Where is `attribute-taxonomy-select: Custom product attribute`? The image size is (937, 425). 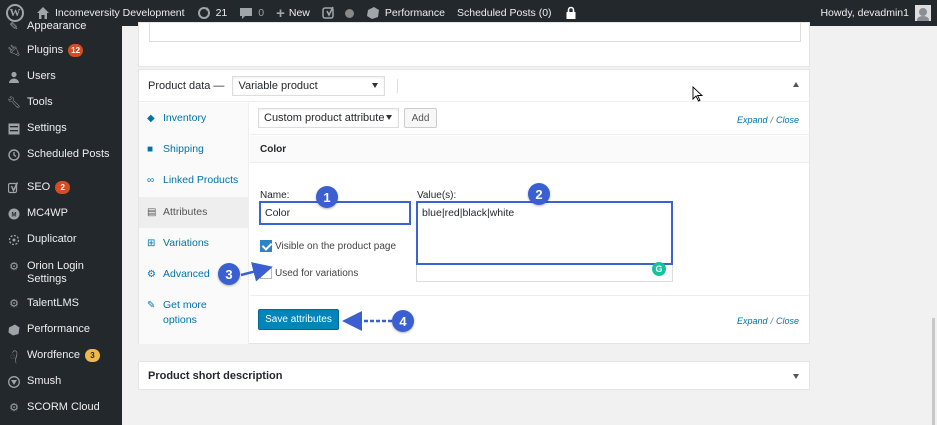
attribute-taxonomy-select: Custom product attribute is located at coordinates (328, 118).